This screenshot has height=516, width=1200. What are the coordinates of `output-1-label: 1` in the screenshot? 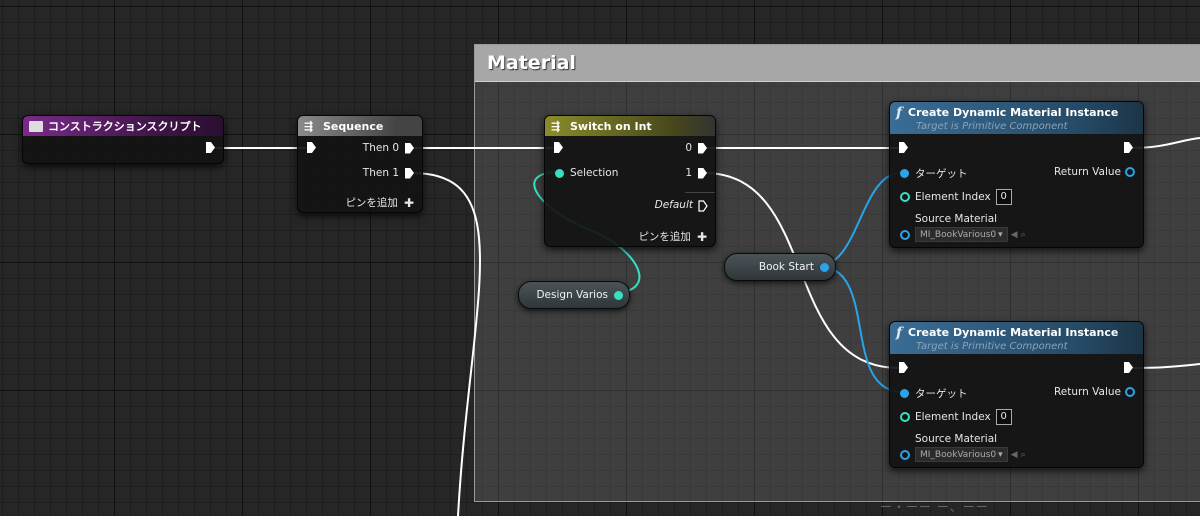 It's located at (688, 173).